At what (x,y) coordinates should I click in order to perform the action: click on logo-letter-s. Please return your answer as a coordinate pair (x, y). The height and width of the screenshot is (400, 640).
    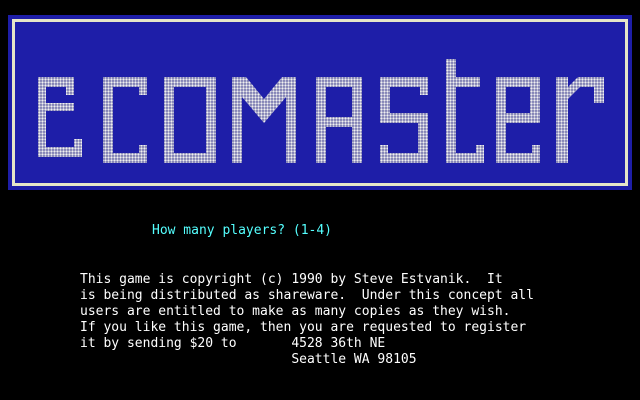
    Looking at the image, I should click on (404, 120).